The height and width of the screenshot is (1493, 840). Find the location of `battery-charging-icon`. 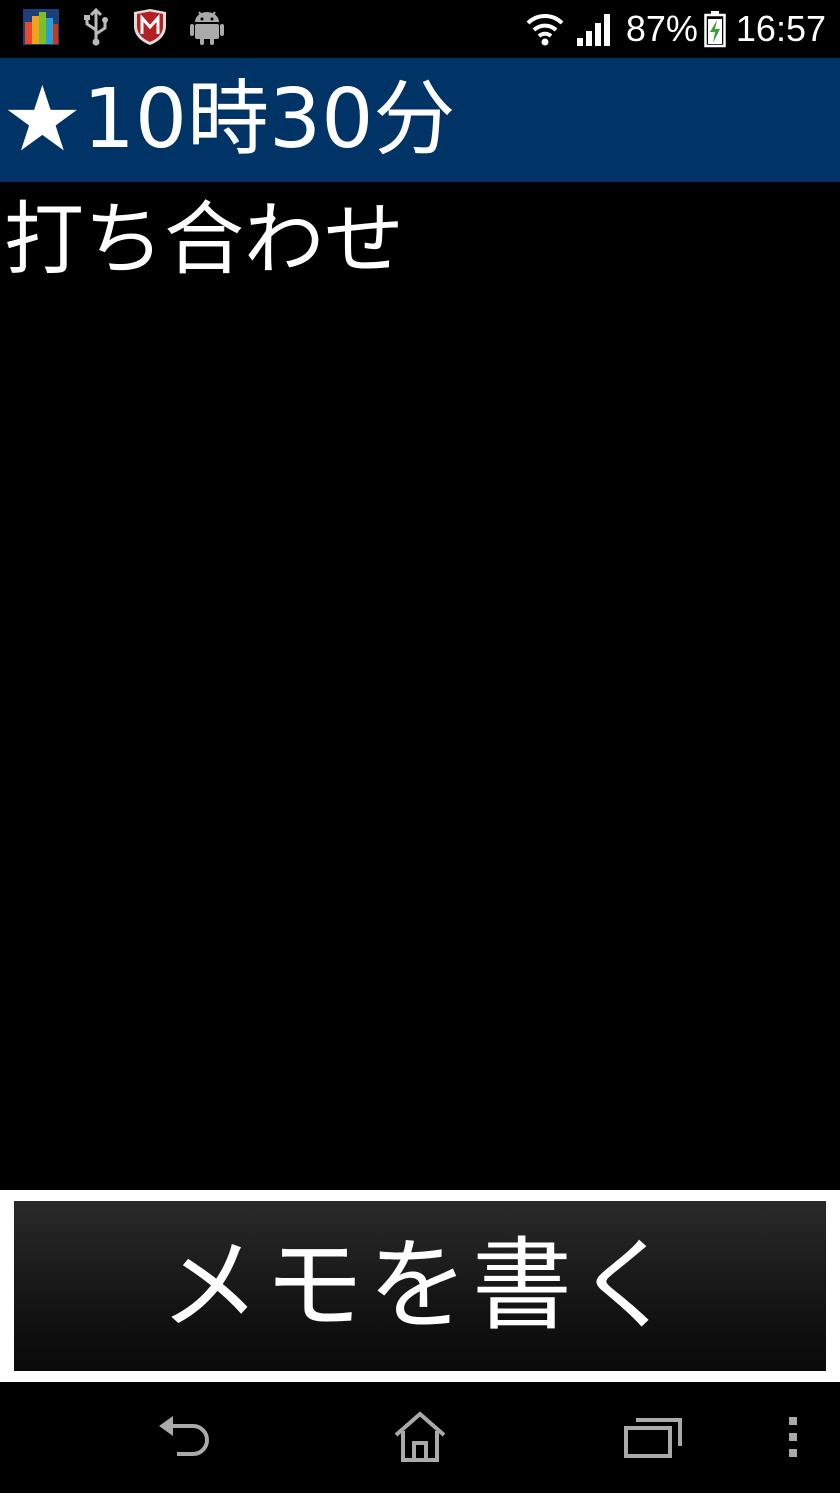

battery-charging-icon is located at coordinates (715, 29).